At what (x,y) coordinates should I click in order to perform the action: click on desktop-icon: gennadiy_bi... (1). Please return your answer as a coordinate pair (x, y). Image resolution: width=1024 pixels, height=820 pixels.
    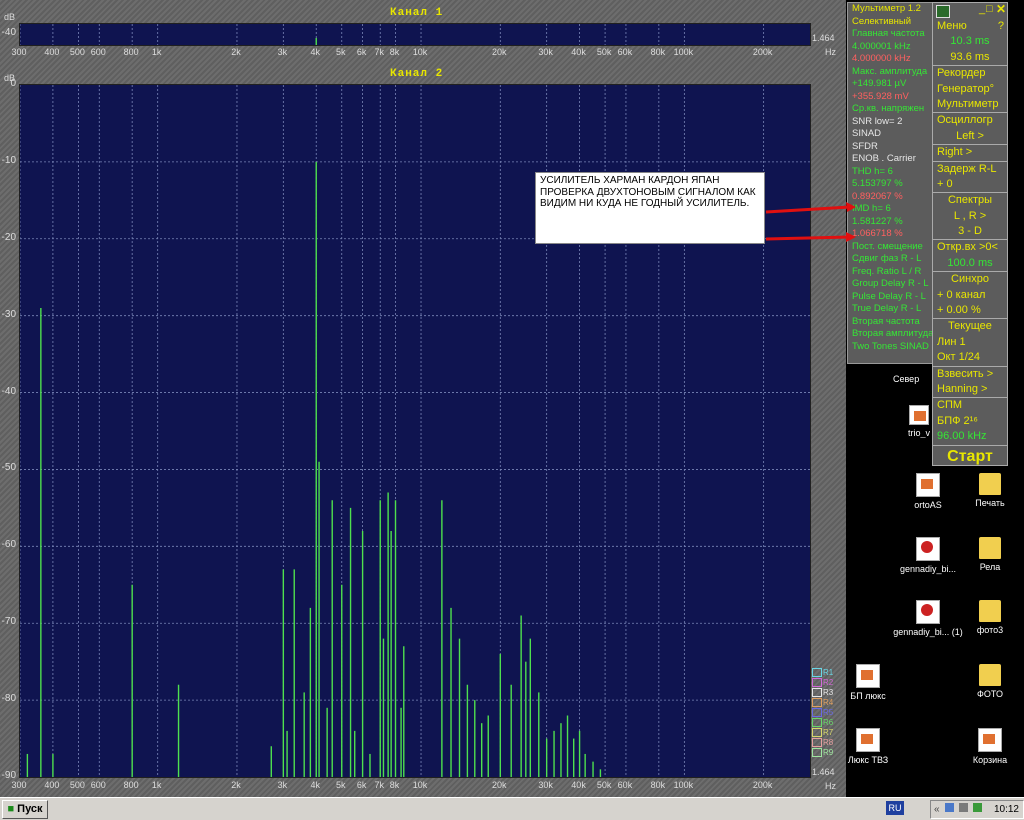
    Looking at the image, I should click on (928, 618).